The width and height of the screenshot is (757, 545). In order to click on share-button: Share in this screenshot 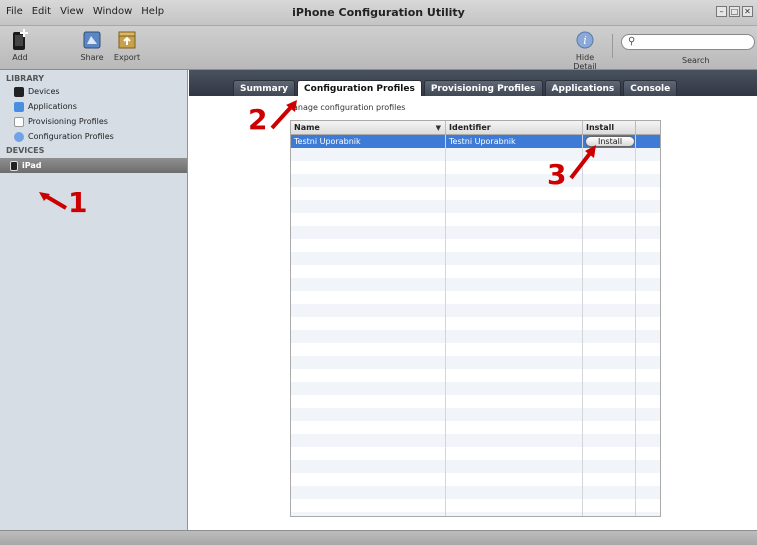, I will do `click(92, 45)`.